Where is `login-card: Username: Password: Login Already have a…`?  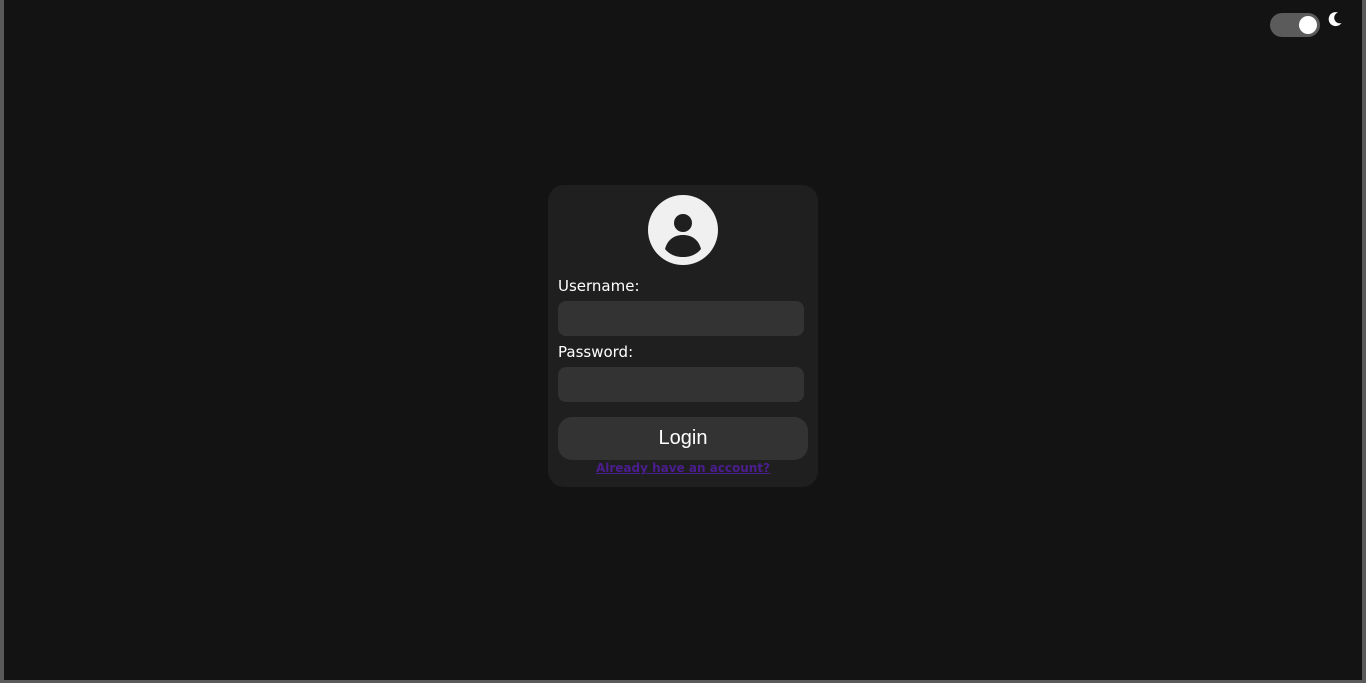
login-card: Username: Password: Login Already have a… is located at coordinates (683, 336).